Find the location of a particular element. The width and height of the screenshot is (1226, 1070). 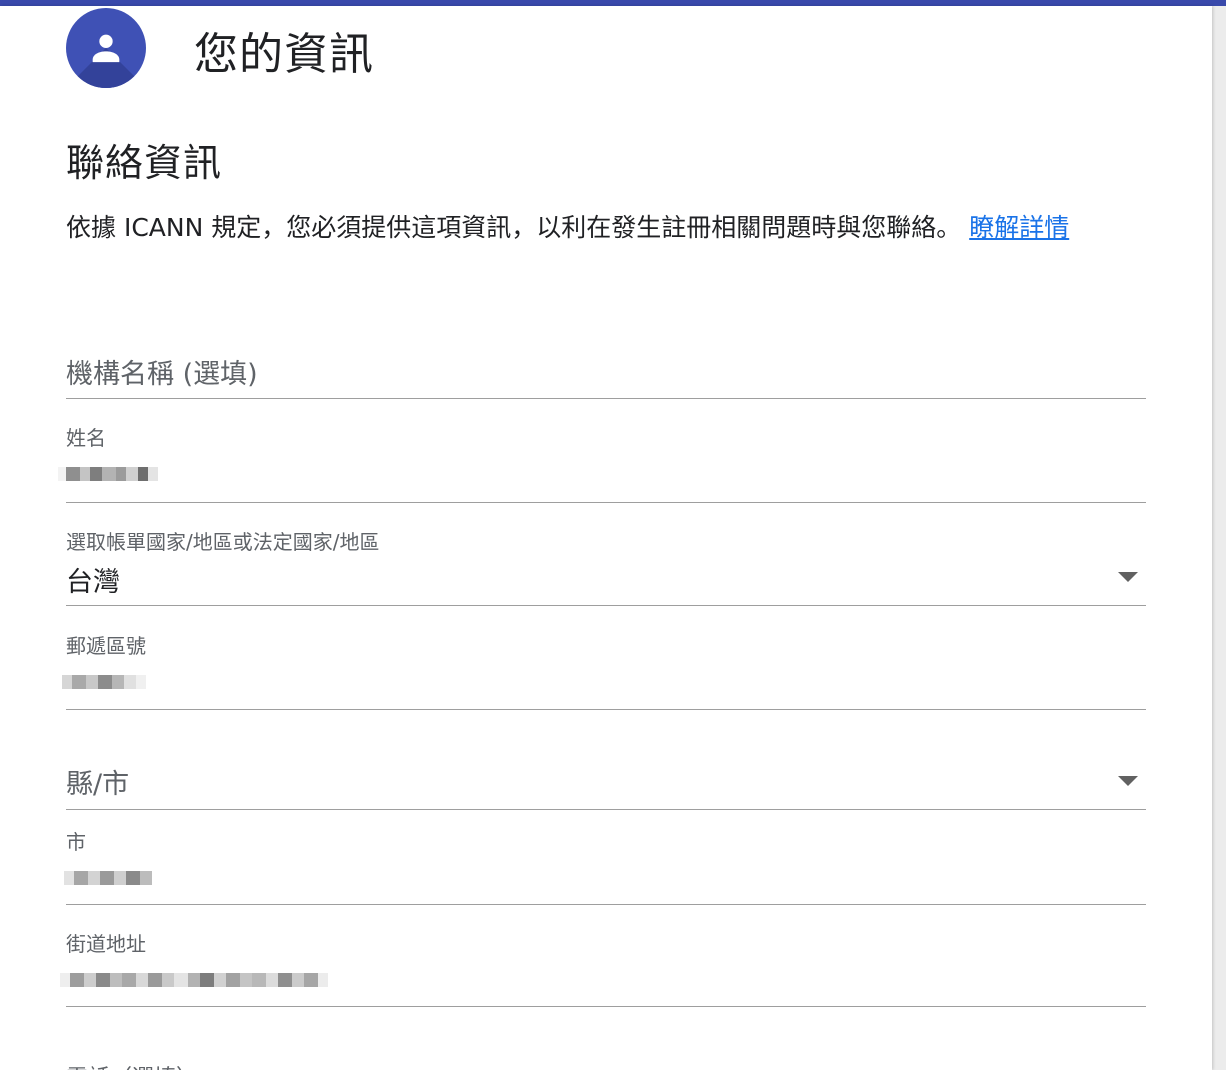

organization-field: 機構名稱 (選填) is located at coordinates (606, 370).